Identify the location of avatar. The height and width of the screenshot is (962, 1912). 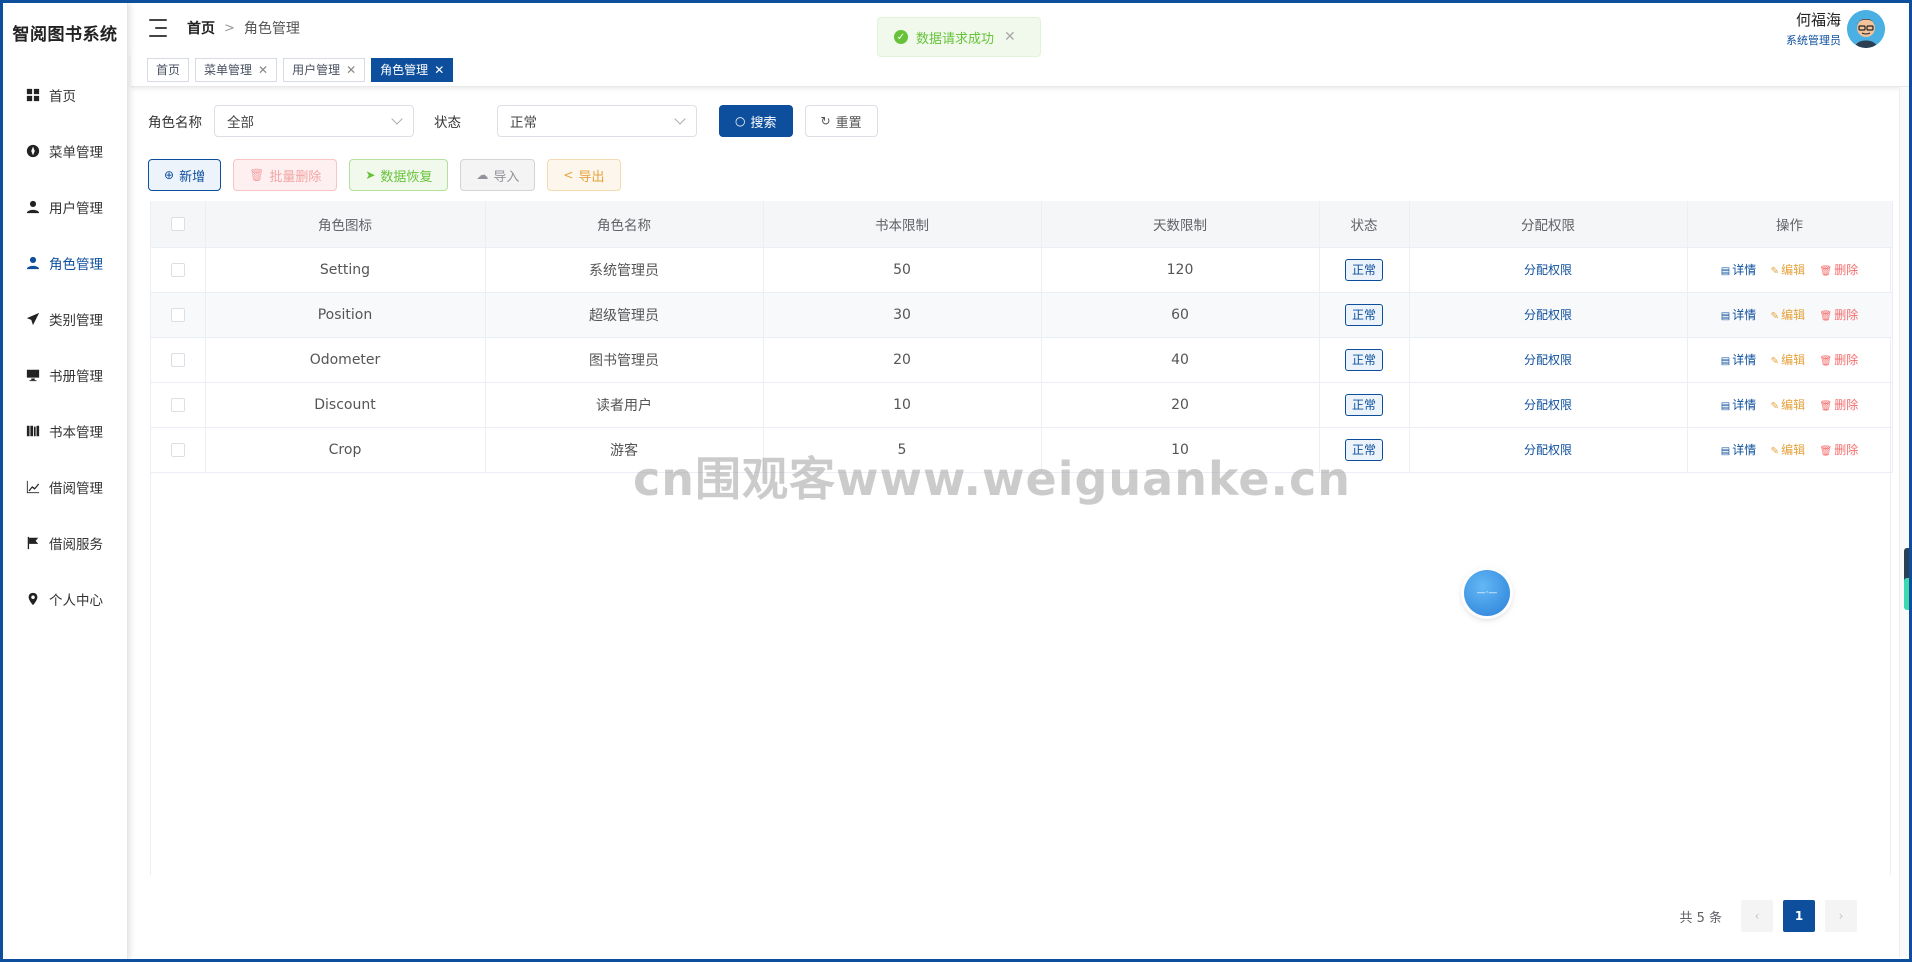
(1866, 28).